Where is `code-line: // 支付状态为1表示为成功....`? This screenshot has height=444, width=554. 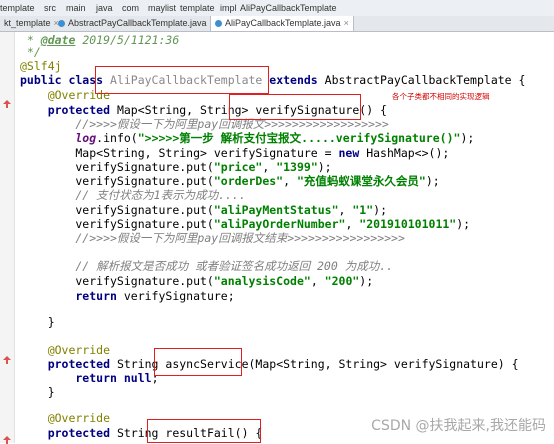 code-line: // 支付状态为1表示为成功.... is located at coordinates (133, 195).